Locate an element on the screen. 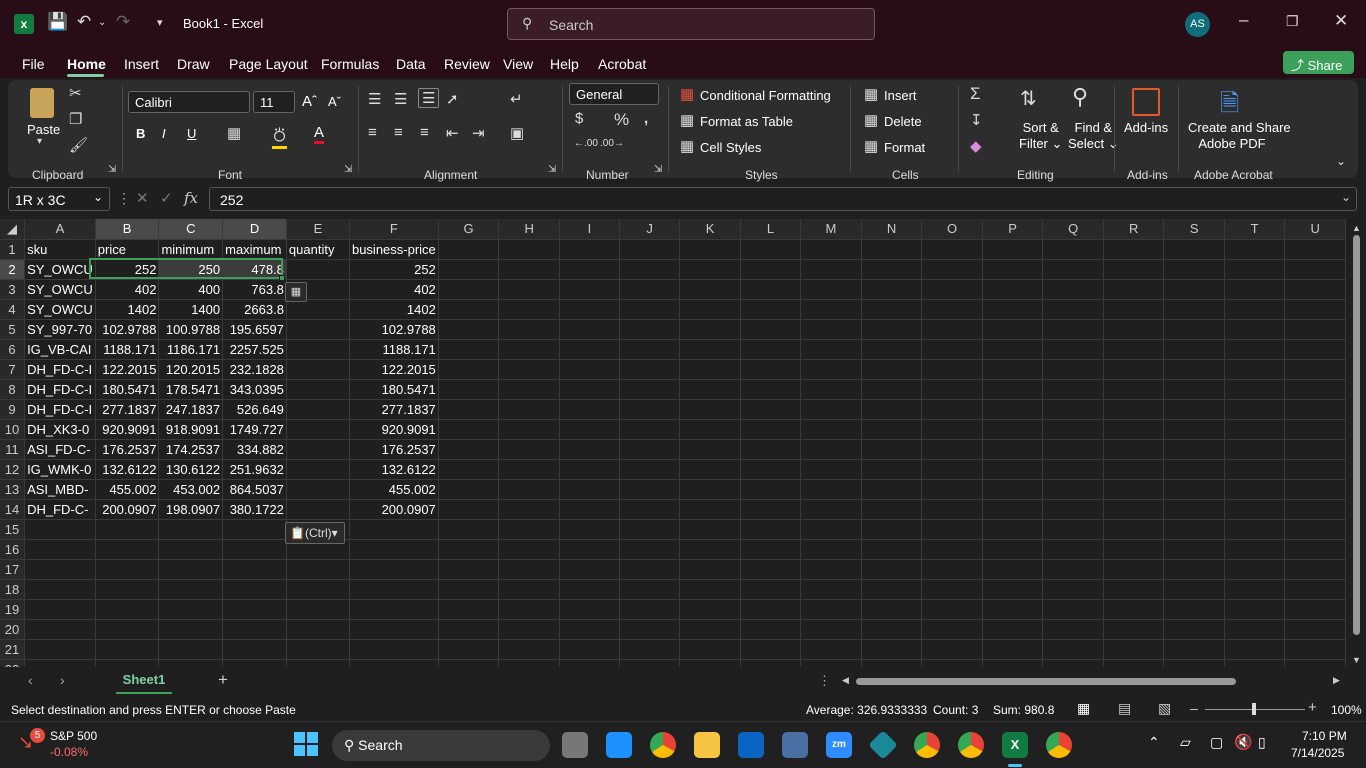 The height and width of the screenshot is (768, 1366). cell: price is located at coordinates (127, 249).